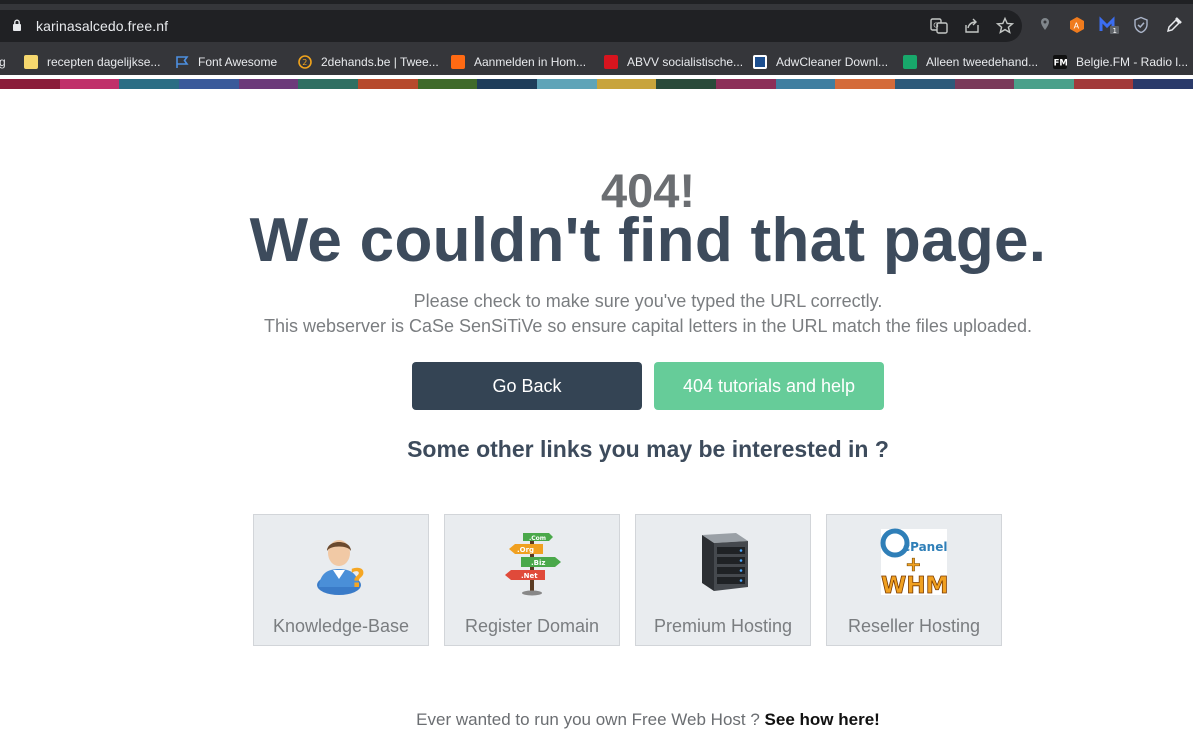  Describe the element at coordinates (527, 386) in the screenshot. I see `go-back-button: Go Back` at that location.